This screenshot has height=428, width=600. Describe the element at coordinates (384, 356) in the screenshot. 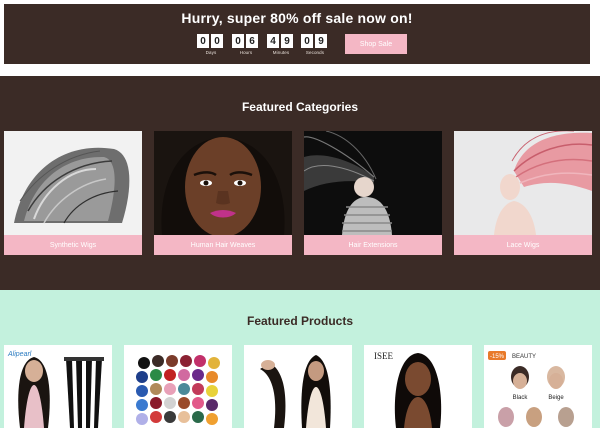

I see `product-brand: ISEE` at that location.